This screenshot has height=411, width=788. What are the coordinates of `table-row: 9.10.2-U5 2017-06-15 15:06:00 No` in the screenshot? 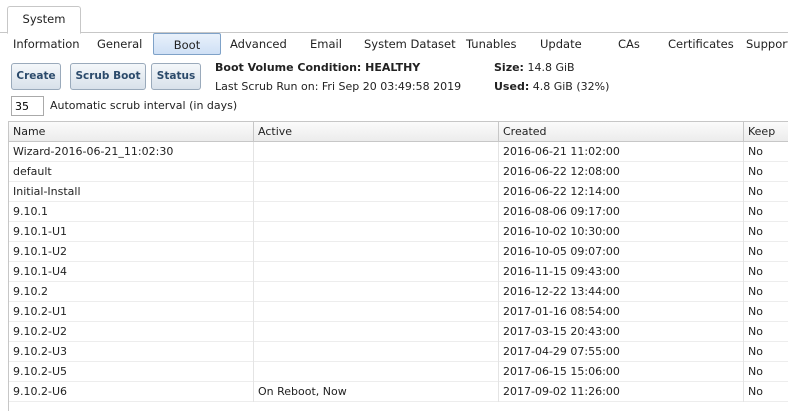 It's located at (398, 372).